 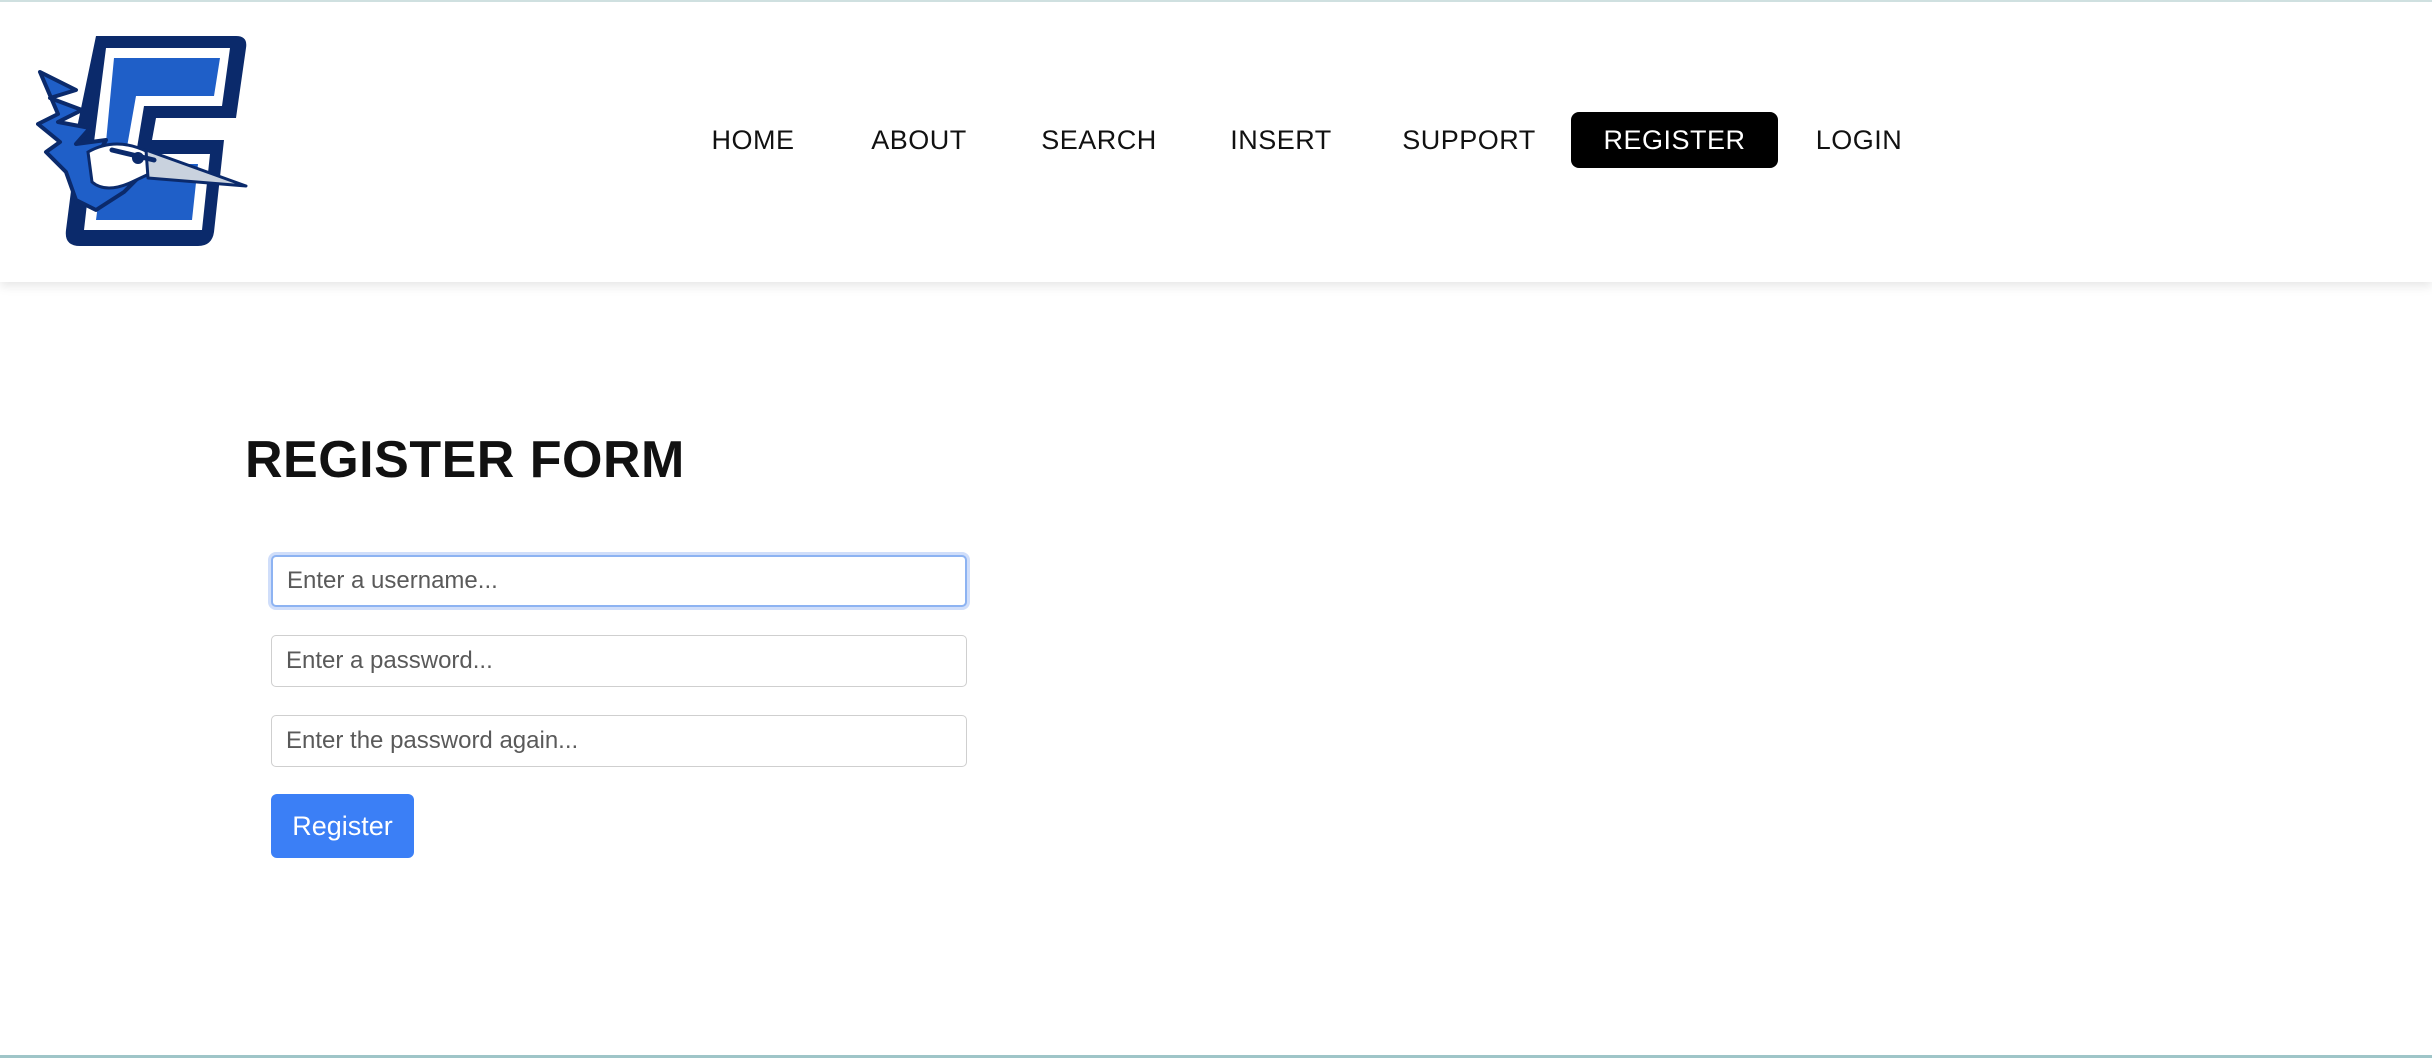 I want to click on nav-register: REGISTER, so click(x=1674, y=140).